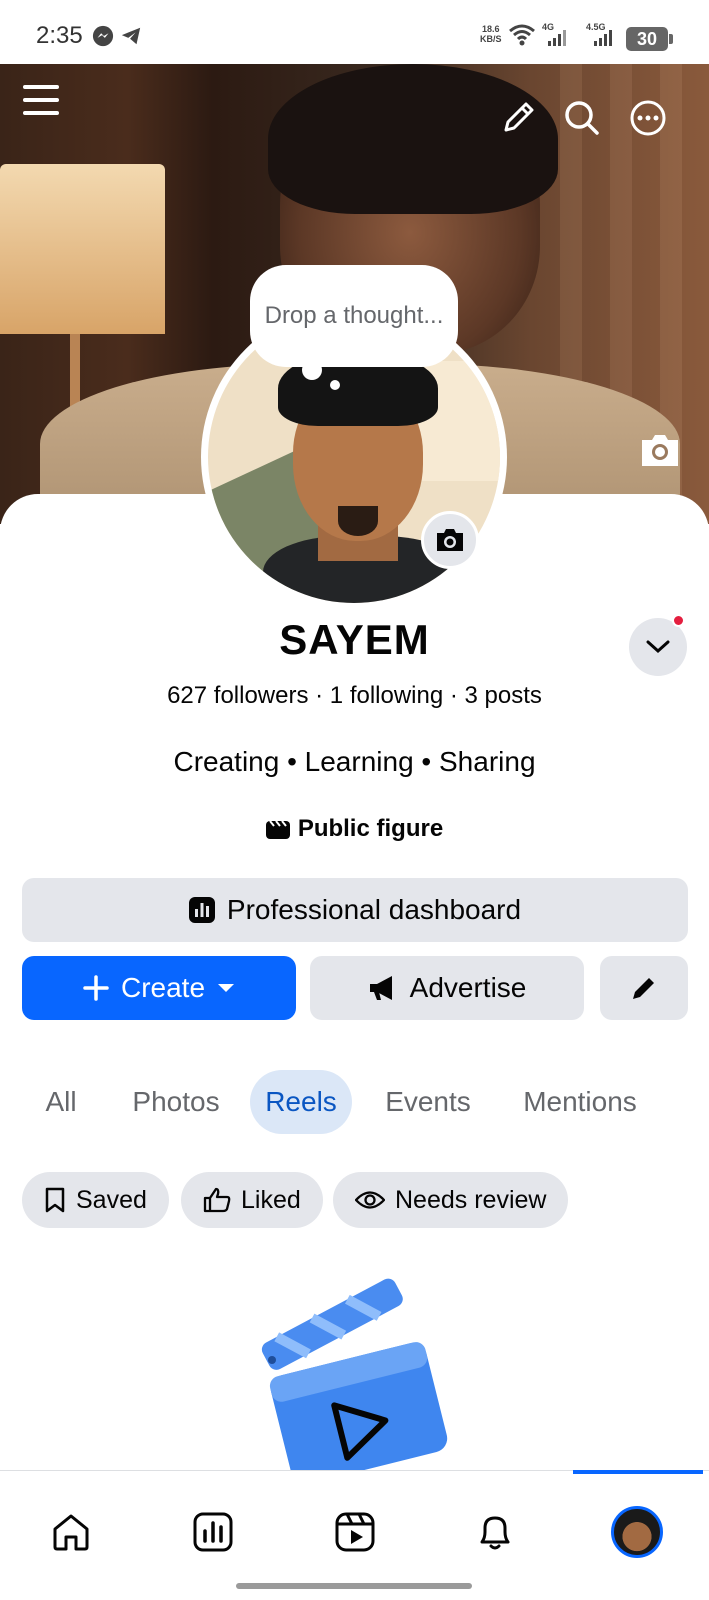  What do you see at coordinates (658, 647) in the screenshot?
I see `chevron-down-icon` at bounding box center [658, 647].